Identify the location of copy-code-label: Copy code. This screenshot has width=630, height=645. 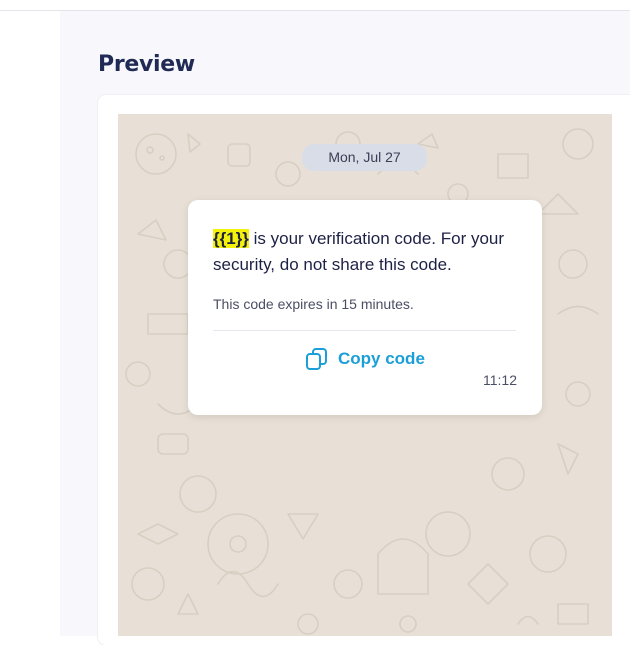
(381, 358).